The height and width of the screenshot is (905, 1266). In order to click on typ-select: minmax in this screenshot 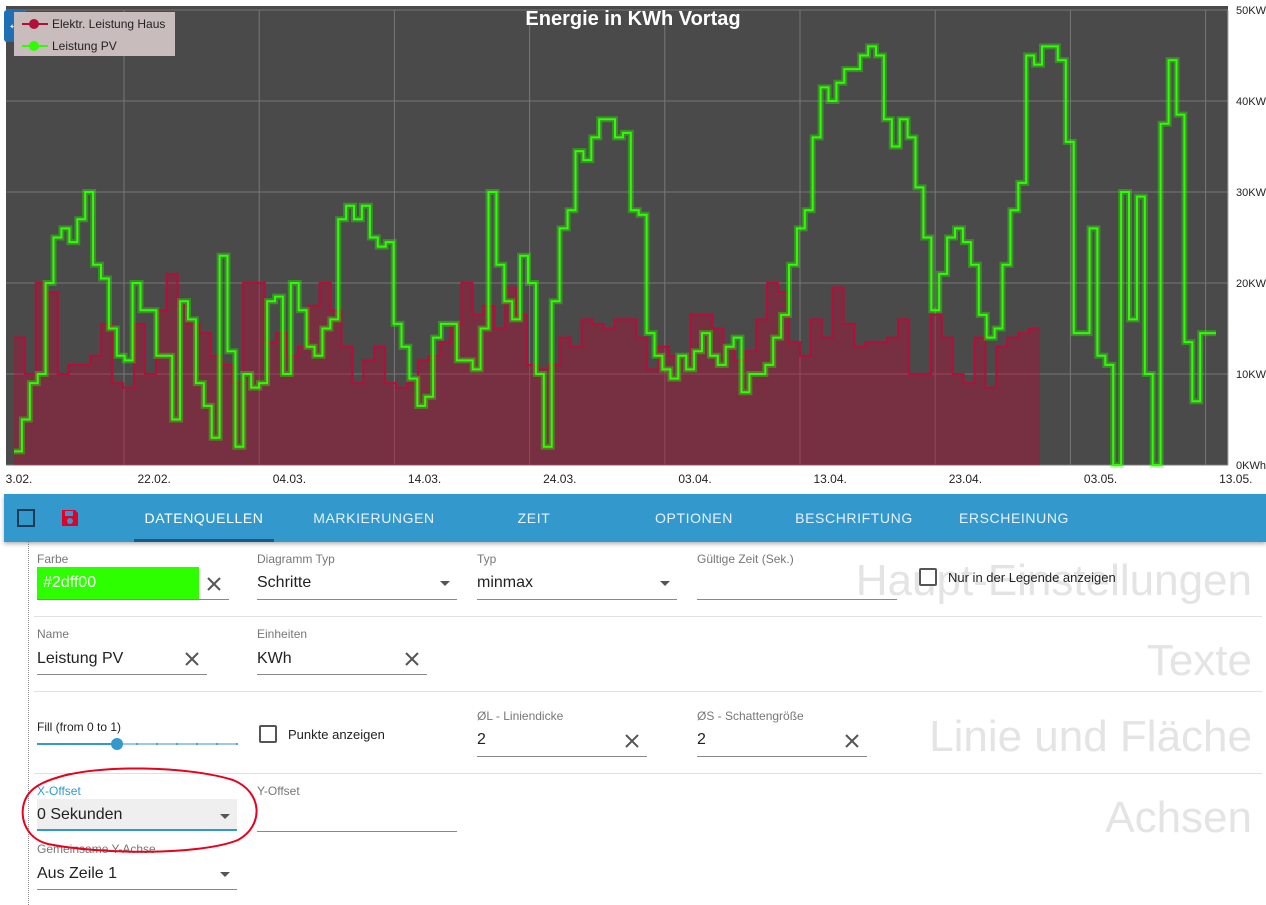, I will do `click(505, 583)`.